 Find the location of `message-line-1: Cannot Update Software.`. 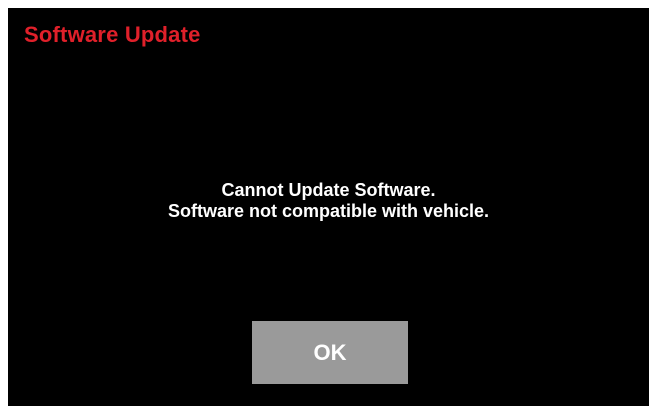

message-line-1: Cannot Update Software. is located at coordinates (328, 190).